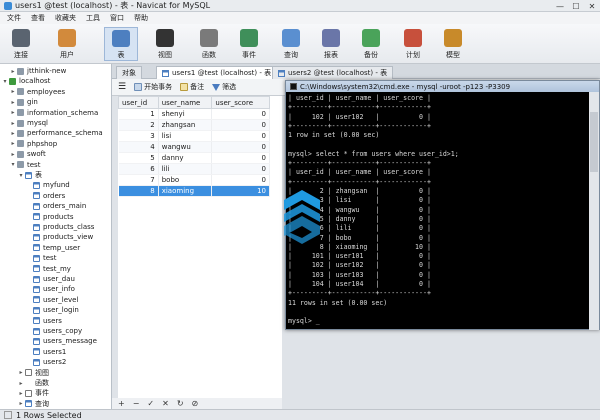 This screenshot has height=420, width=600. I want to click on toolbar-table-button: 表, so click(121, 44).